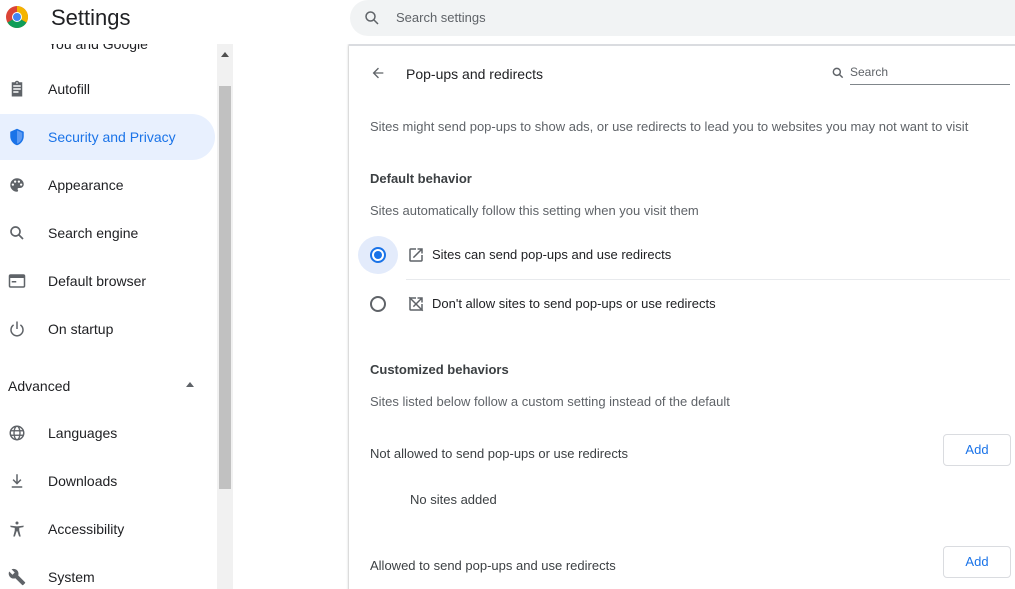  What do you see at coordinates (107, 89) in the screenshot?
I see `sidebar-item-autofill: Autofill` at bounding box center [107, 89].